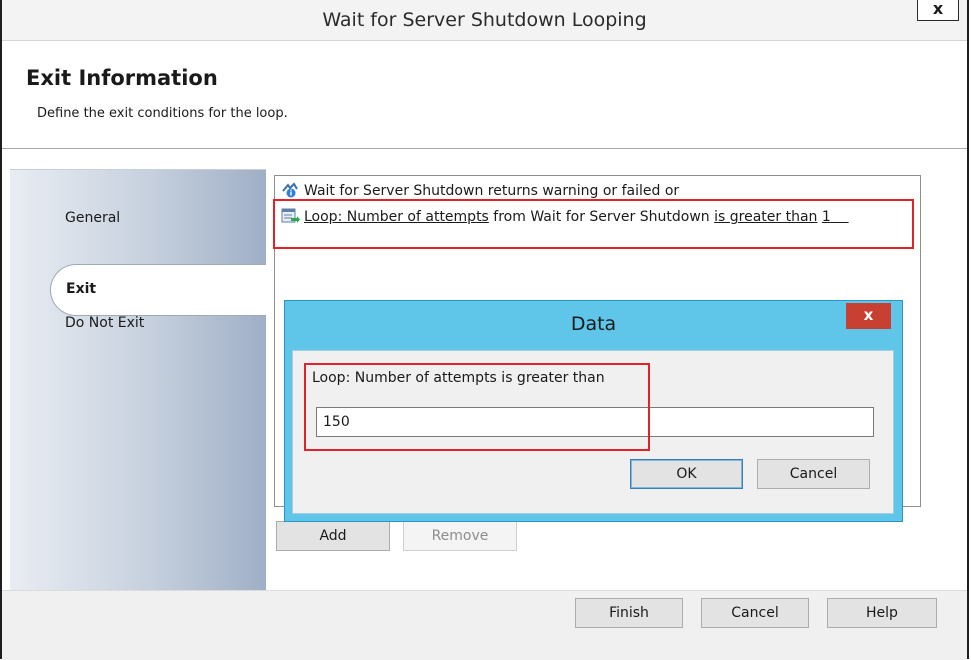  Describe the element at coordinates (593, 224) in the screenshot. I see `highlight-box-condition` at that location.